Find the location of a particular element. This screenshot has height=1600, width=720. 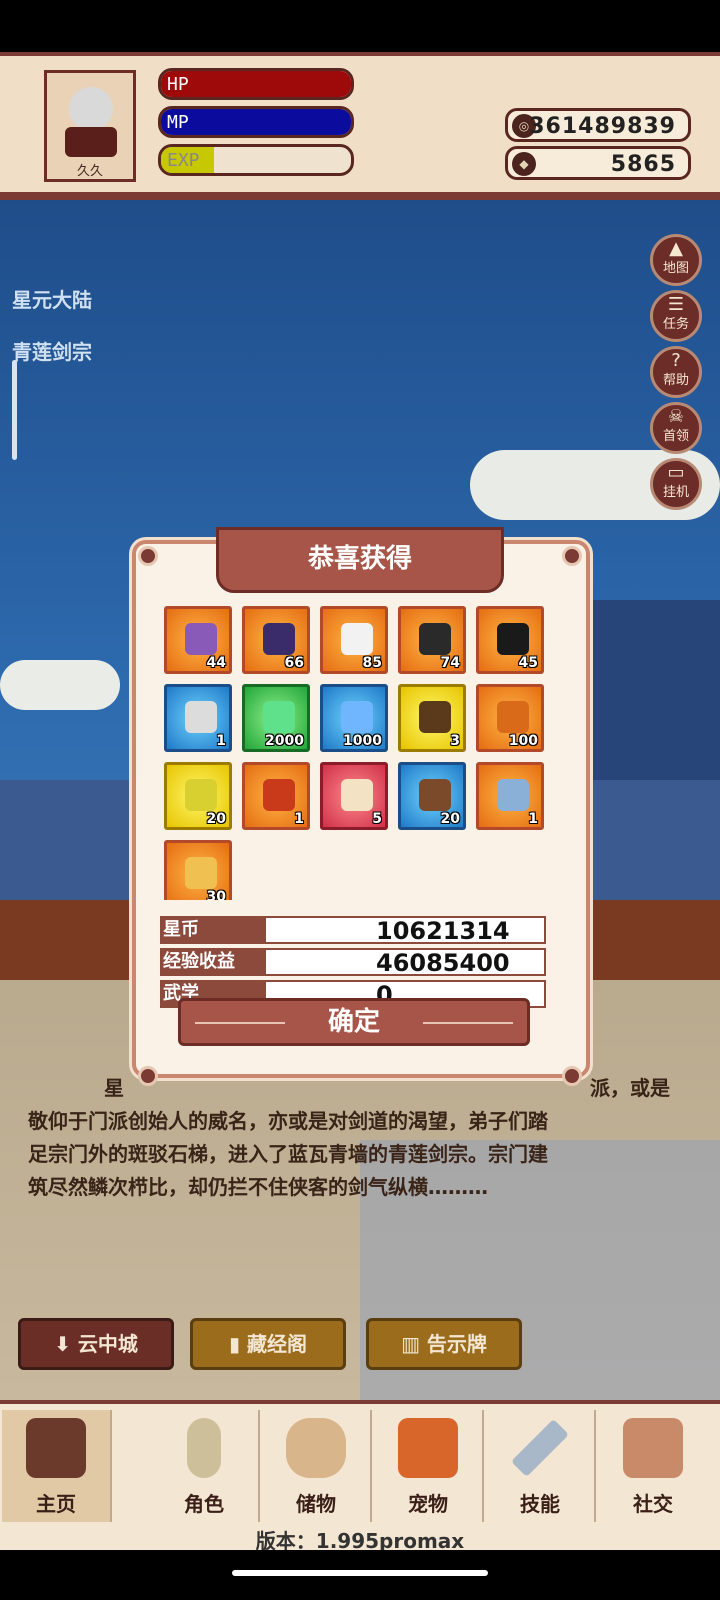

reward-item: 30 is located at coordinates (198, 870).